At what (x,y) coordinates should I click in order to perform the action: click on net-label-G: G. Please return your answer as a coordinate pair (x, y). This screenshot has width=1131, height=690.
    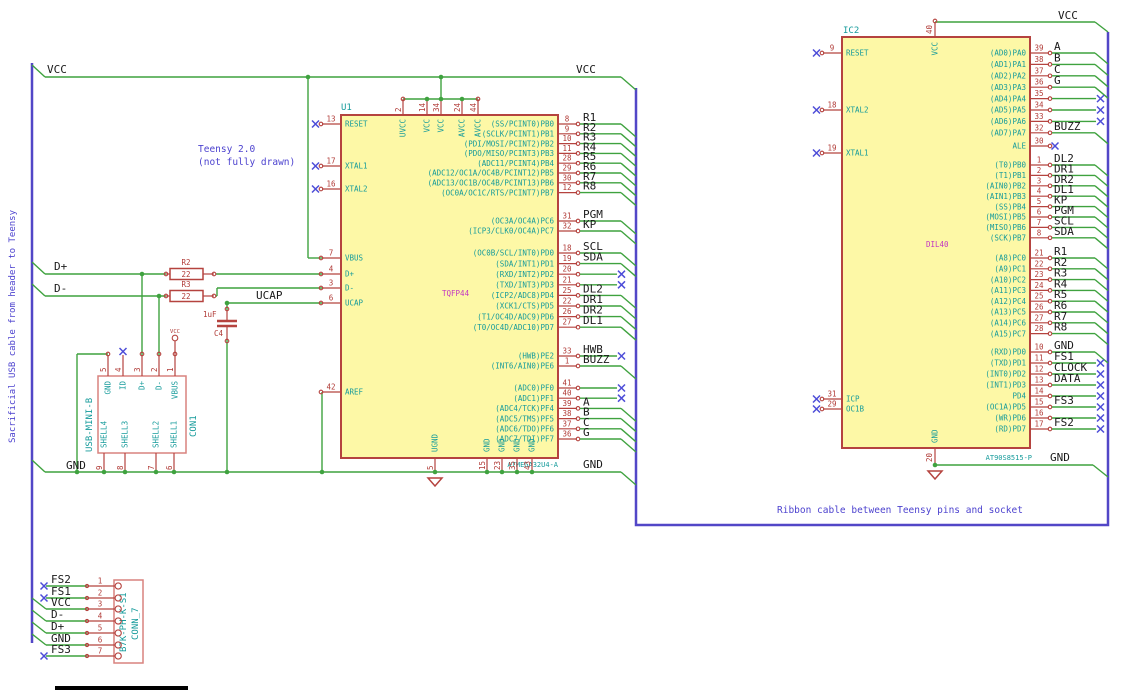
    Looking at the image, I should click on (586, 432).